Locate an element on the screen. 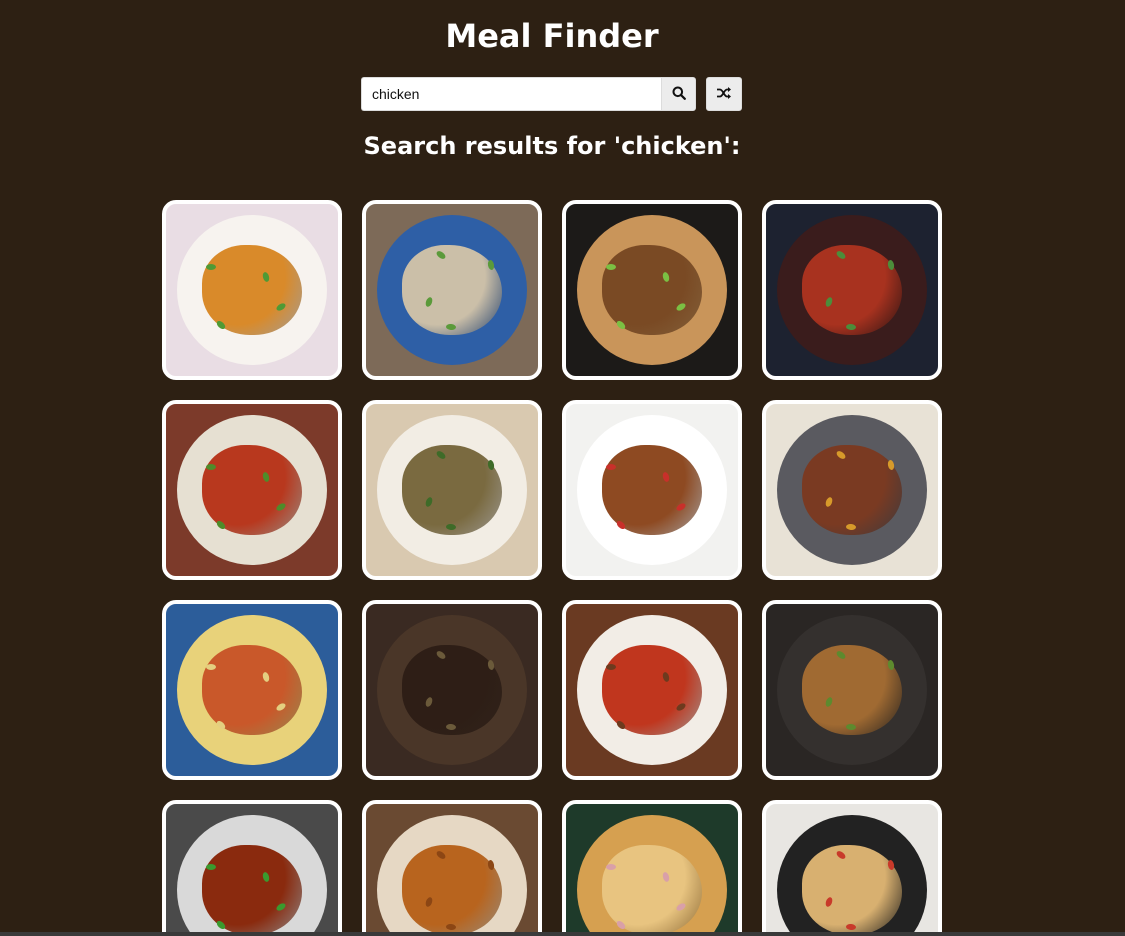 This screenshot has width=1125, height=936. page-title: Meal Finder is located at coordinates (552, 36).